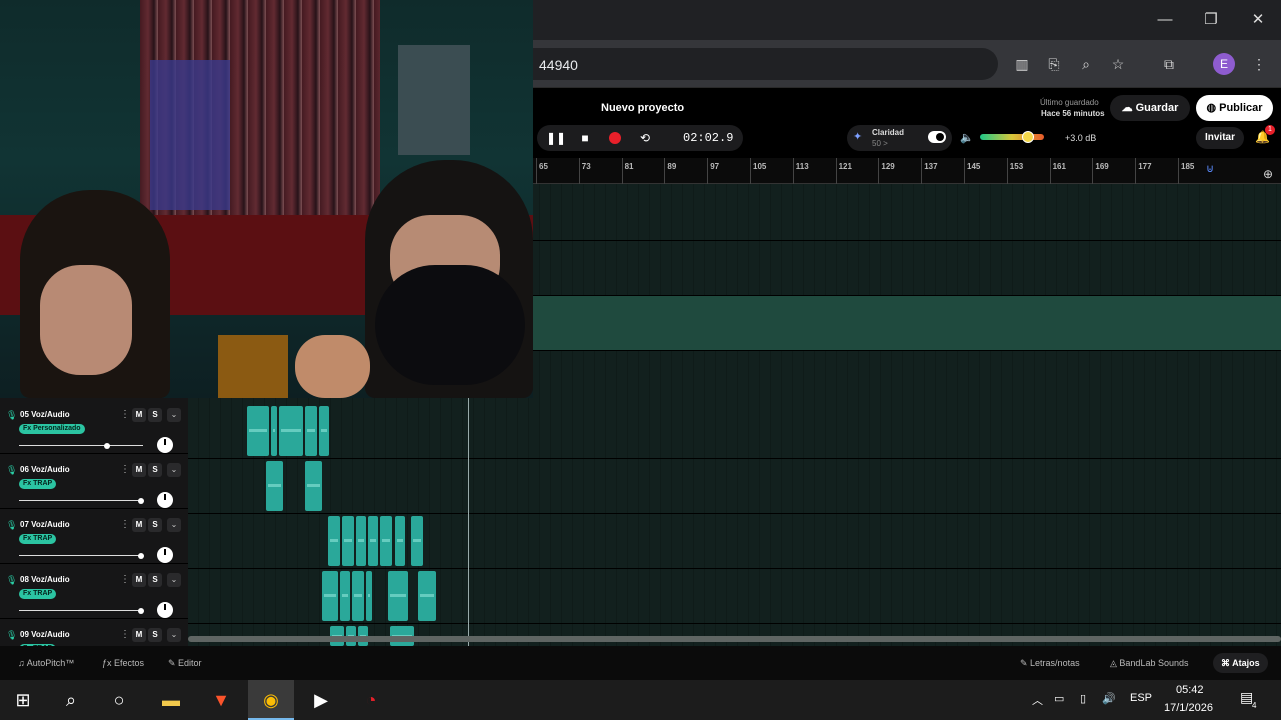  I want to click on playhead, so click(468, 522).